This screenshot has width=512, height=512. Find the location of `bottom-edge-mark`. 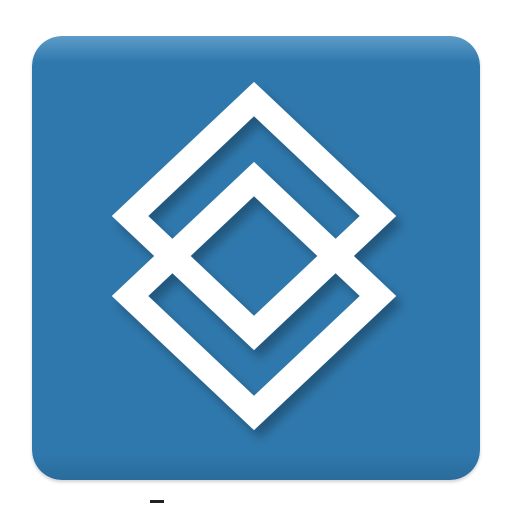

bottom-edge-mark is located at coordinates (157, 501).